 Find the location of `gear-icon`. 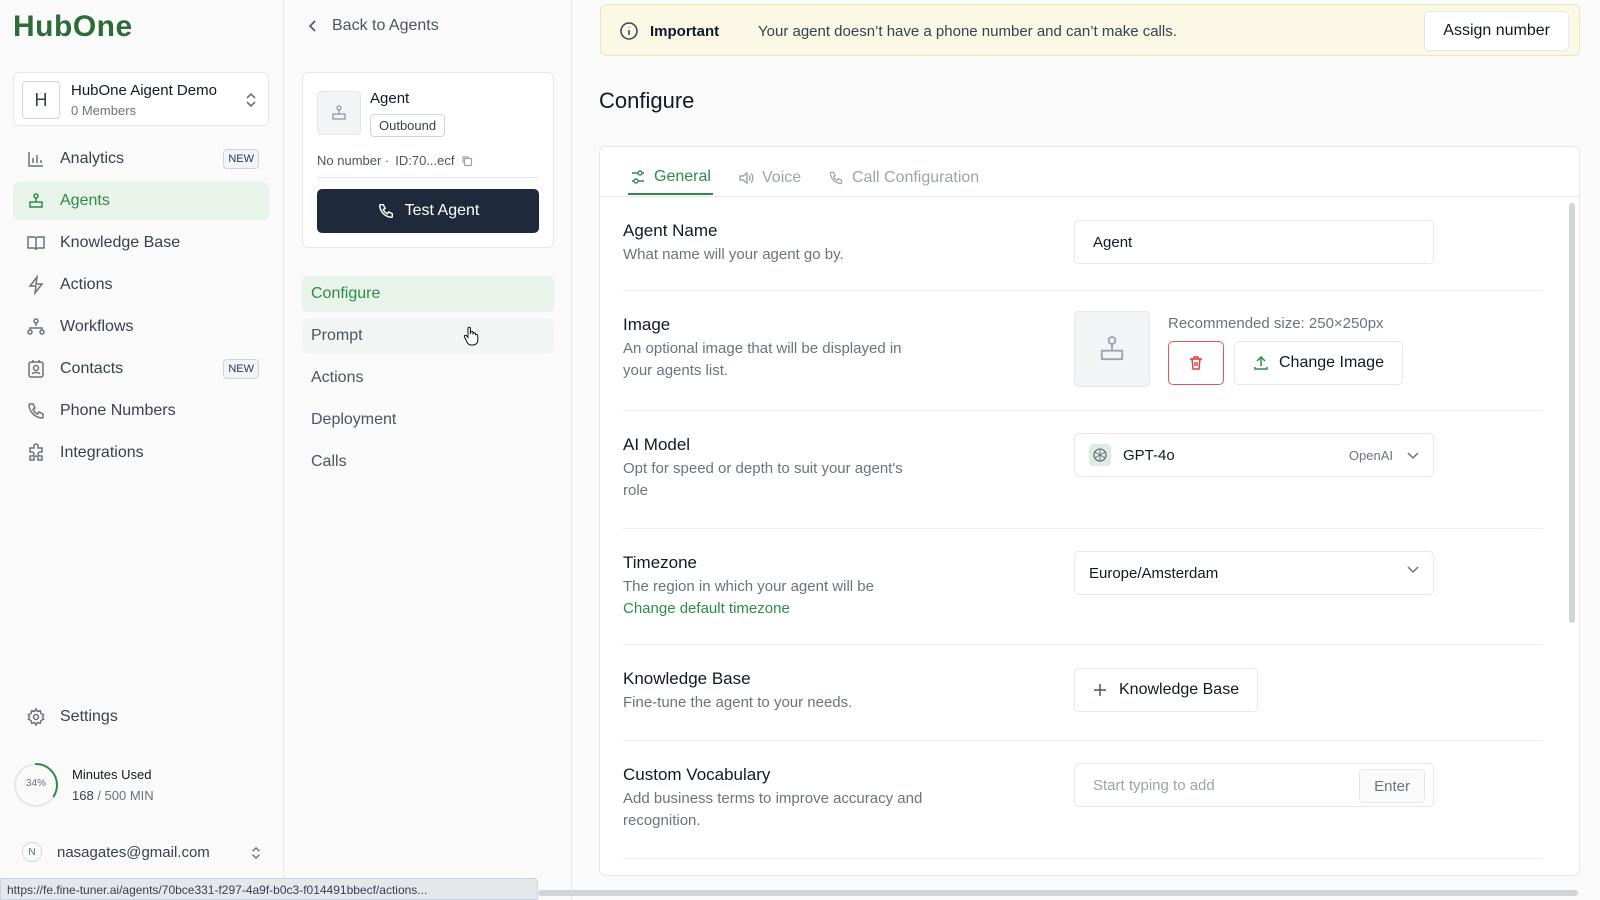

gear-icon is located at coordinates (36, 717).